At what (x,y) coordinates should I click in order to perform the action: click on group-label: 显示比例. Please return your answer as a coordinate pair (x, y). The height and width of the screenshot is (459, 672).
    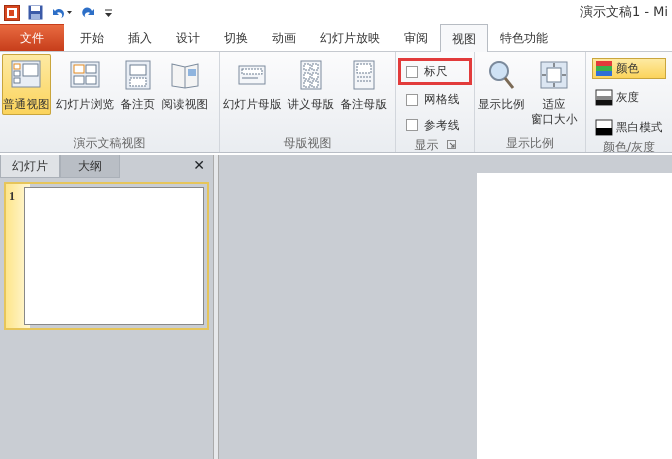
    Looking at the image, I should click on (530, 143).